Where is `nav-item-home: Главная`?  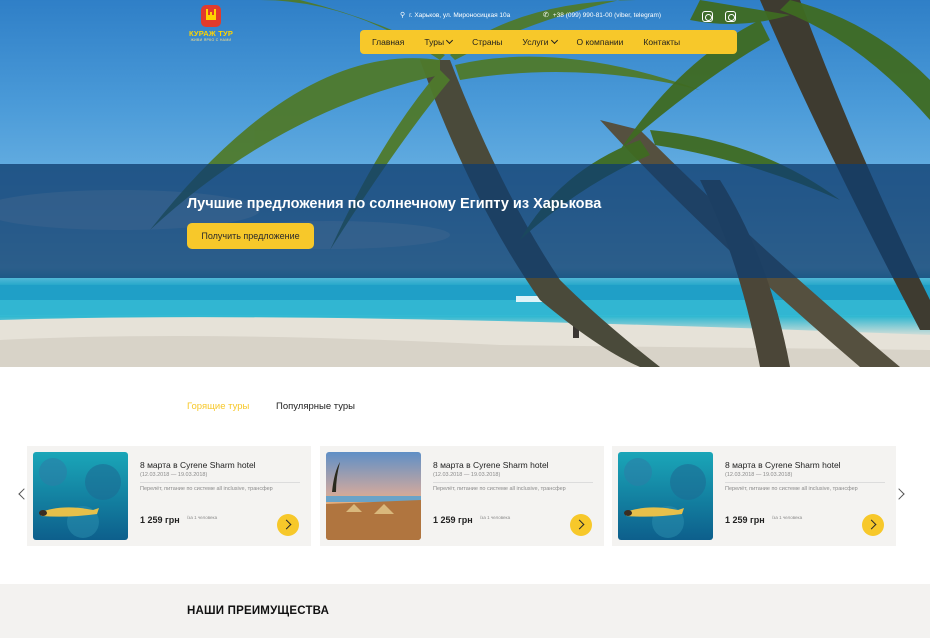
nav-item-home: Главная is located at coordinates (388, 42).